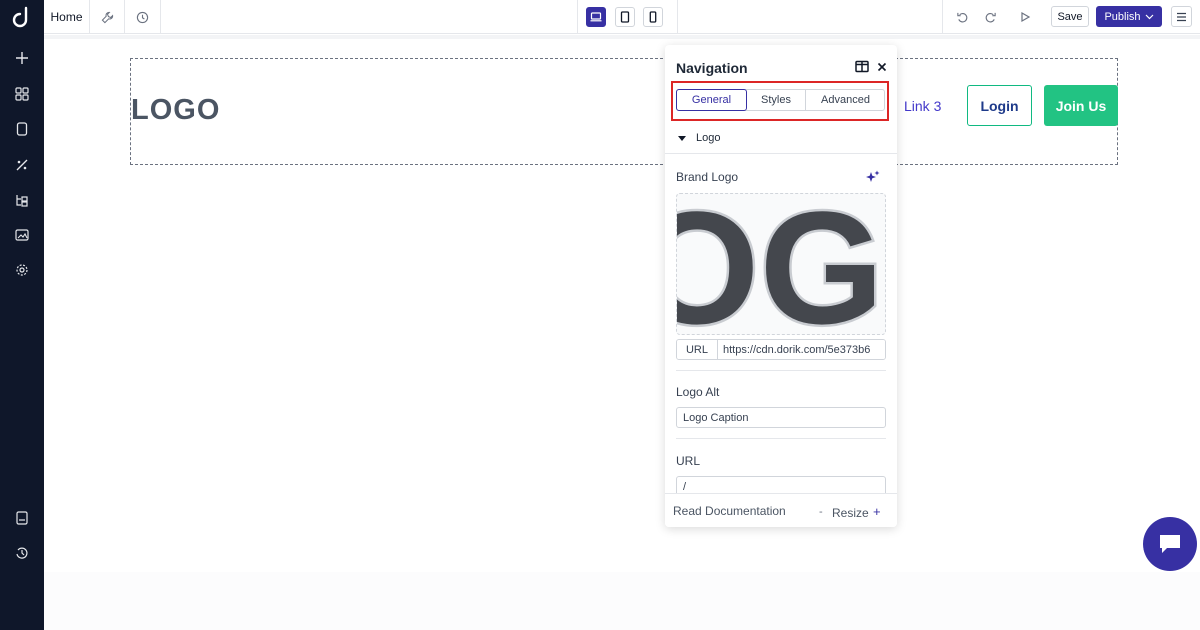 Image resolution: width=1200 pixels, height=630 pixels. I want to click on publish-label: Publish, so click(1122, 16).